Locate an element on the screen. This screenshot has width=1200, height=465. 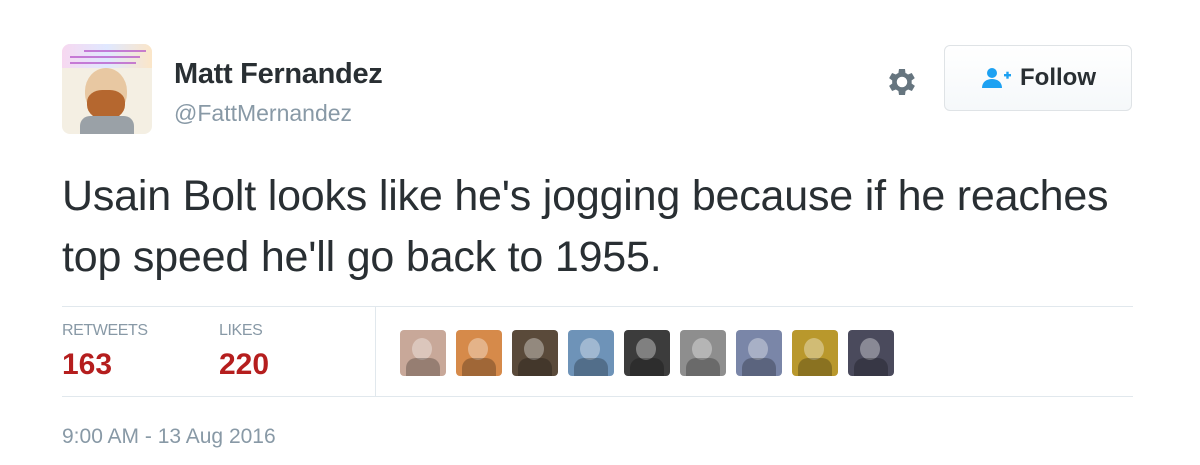
add-user-icon is located at coordinates (996, 78).